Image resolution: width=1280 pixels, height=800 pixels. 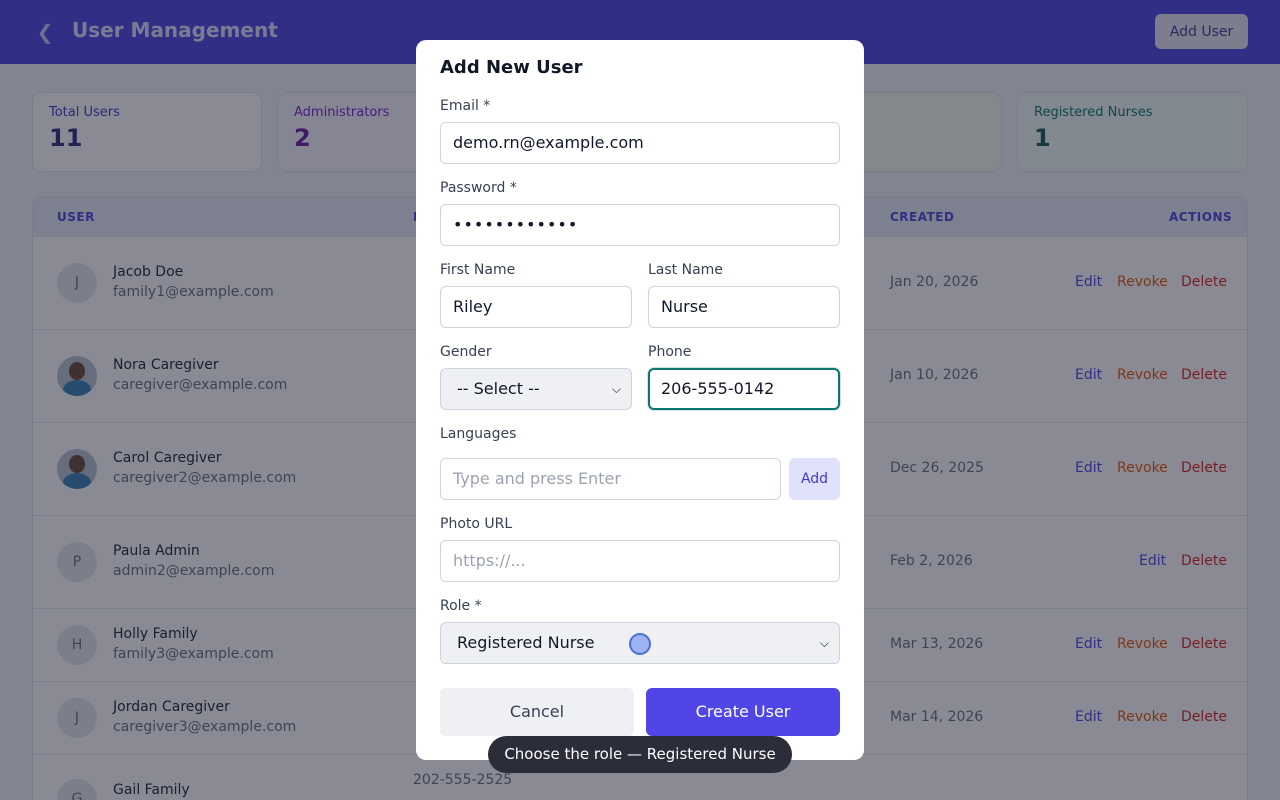 I want to click on gender-select: -- Select -- ⌵, so click(x=536, y=389).